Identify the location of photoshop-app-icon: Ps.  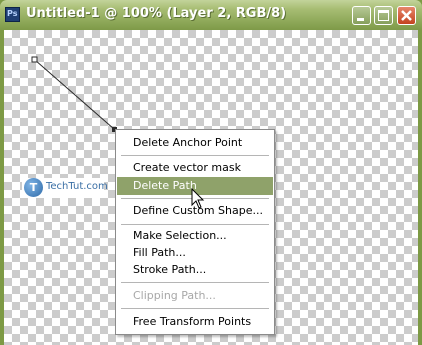
(12, 14).